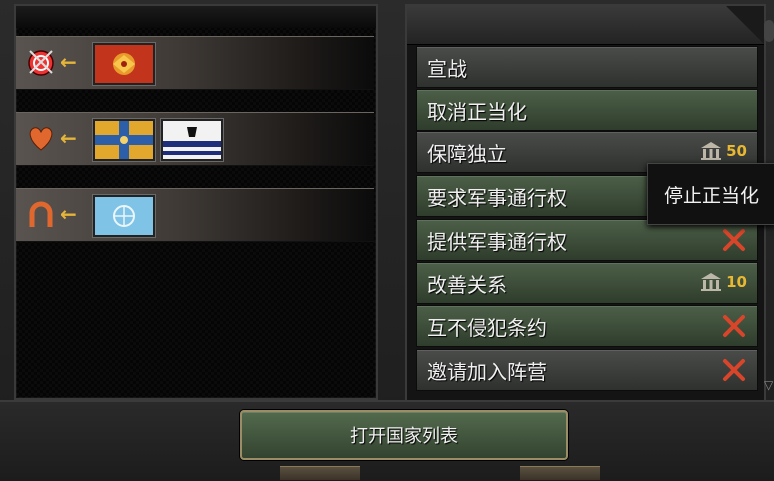  I want to click on action-label: 保障独立, so click(467, 153).